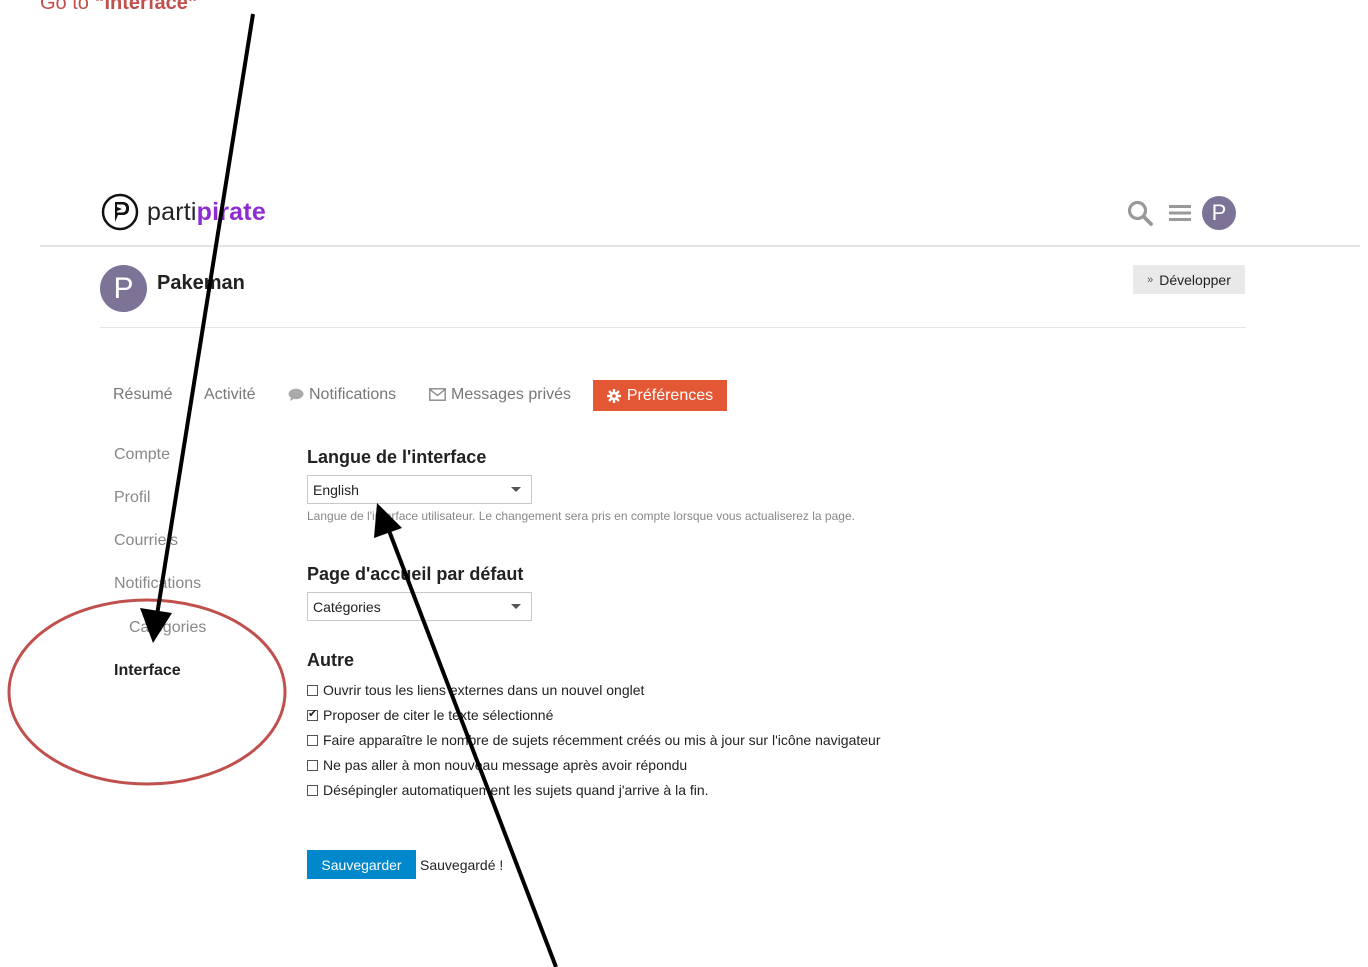 Image resolution: width=1368 pixels, height=967 pixels. I want to click on option-label: Proposer de citer le texte sélectionné, so click(438, 715).